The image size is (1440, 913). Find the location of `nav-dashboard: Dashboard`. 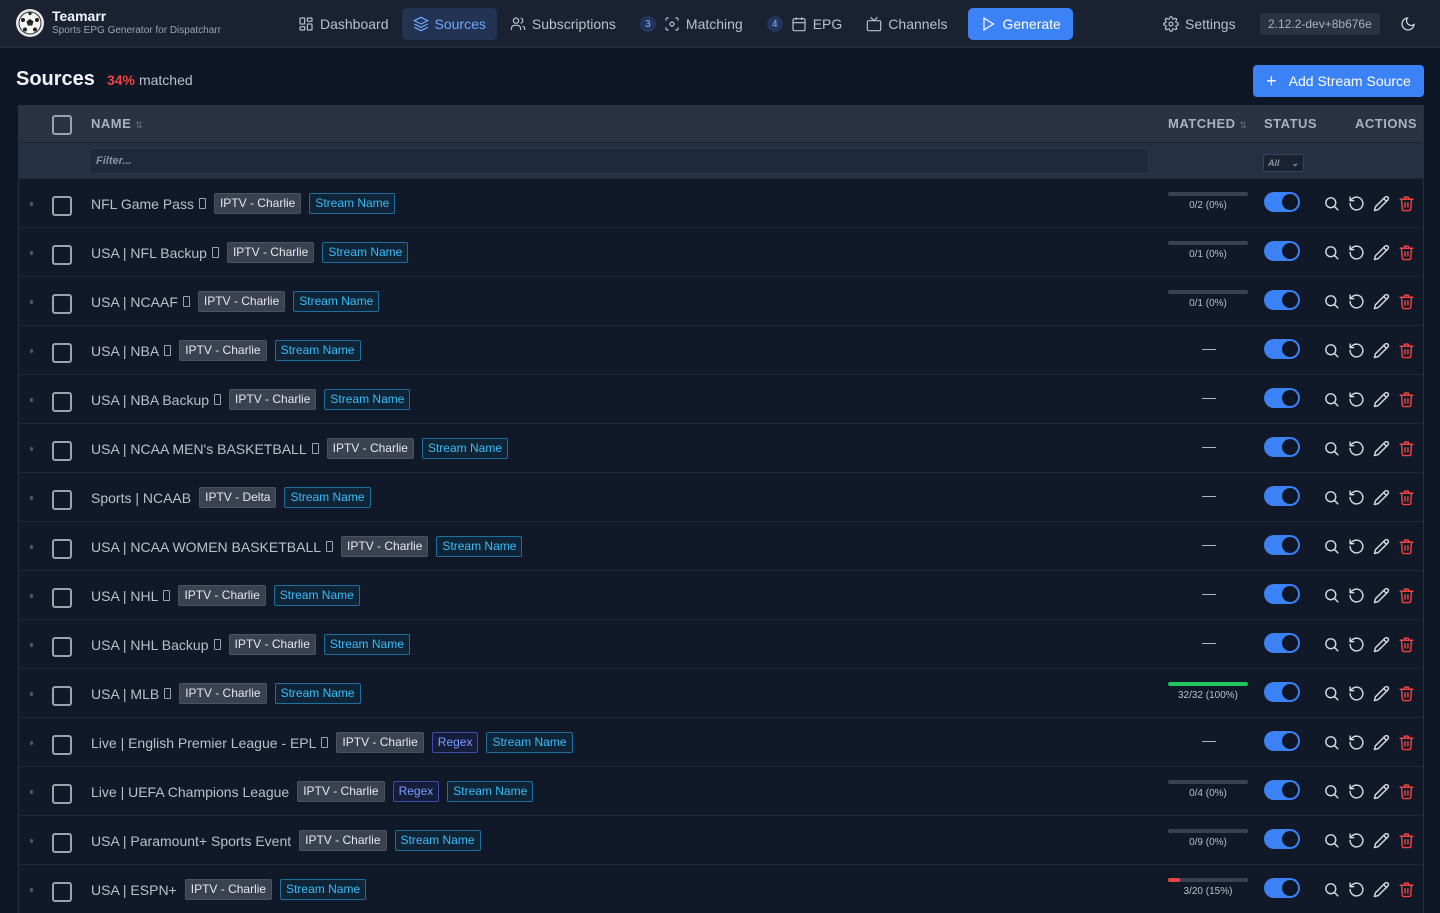

nav-dashboard: Dashboard is located at coordinates (343, 24).